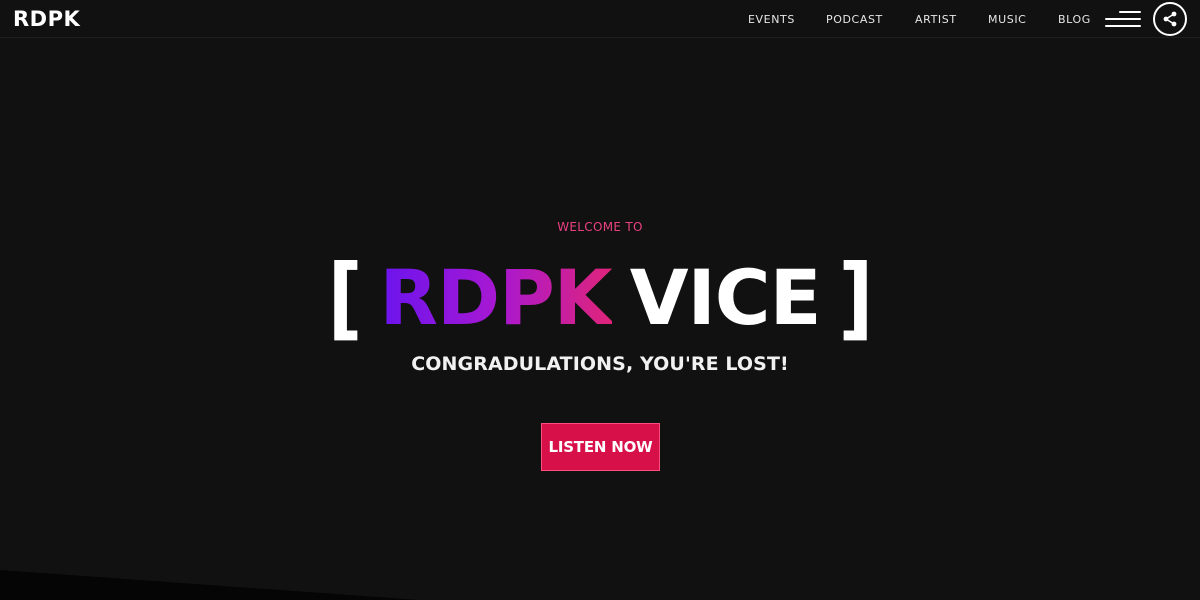 The width and height of the screenshot is (1200, 600). Describe the element at coordinates (600, 447) in the screenshot. I see `listen-now-button: LISTEN NOW` at that location.